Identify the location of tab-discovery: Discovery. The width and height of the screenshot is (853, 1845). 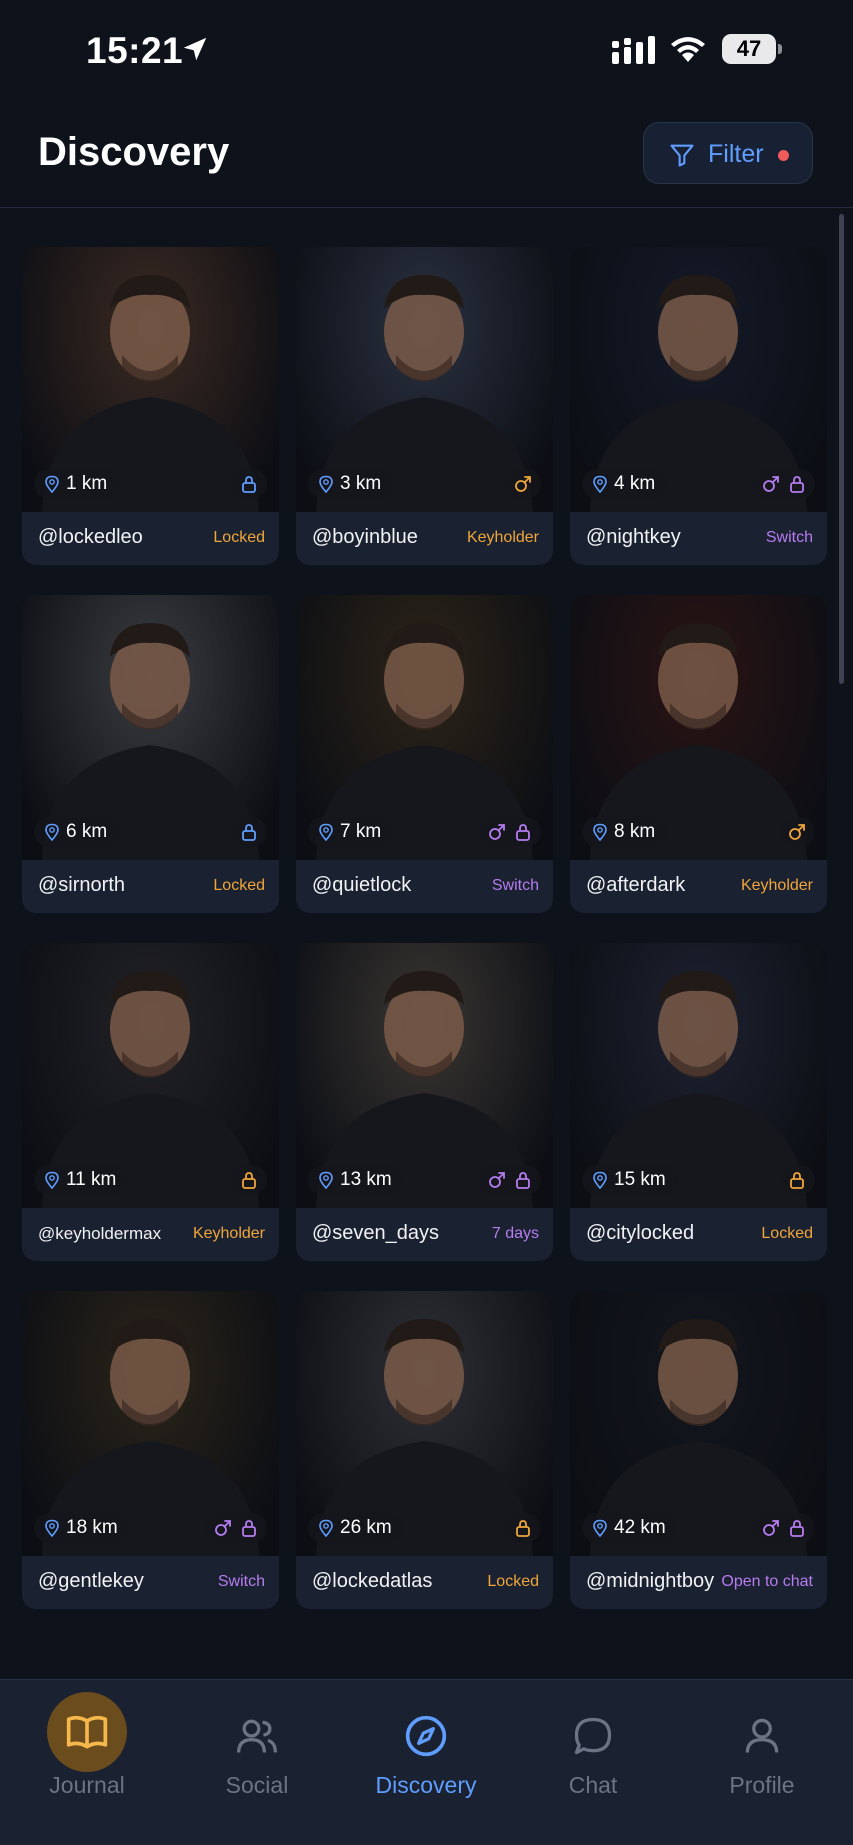
(426, 1740).